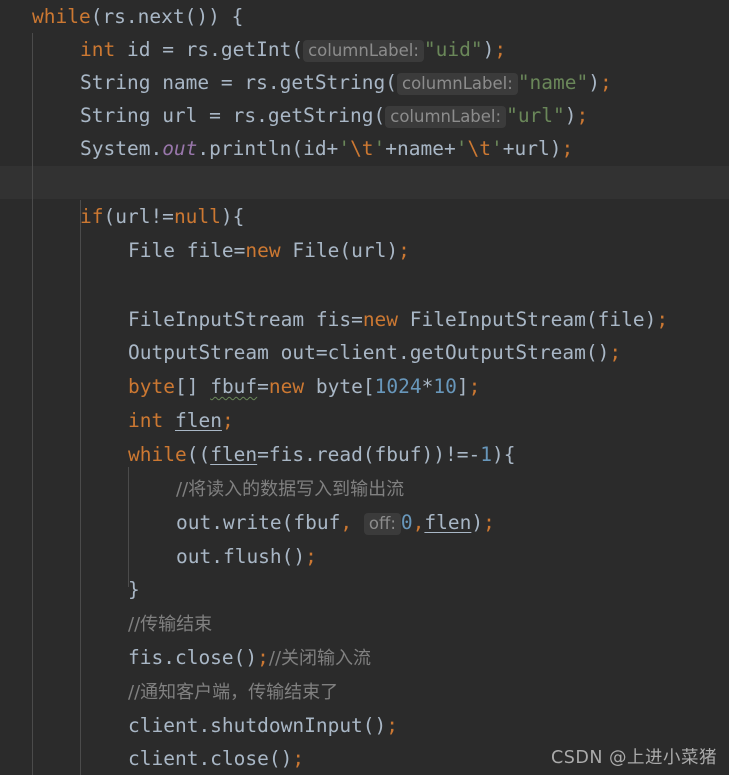  What do you see at coordinates (461, 148) in the screenshot?
I see `token-char-quote-open-2: '` at bounding box center [461, 148].